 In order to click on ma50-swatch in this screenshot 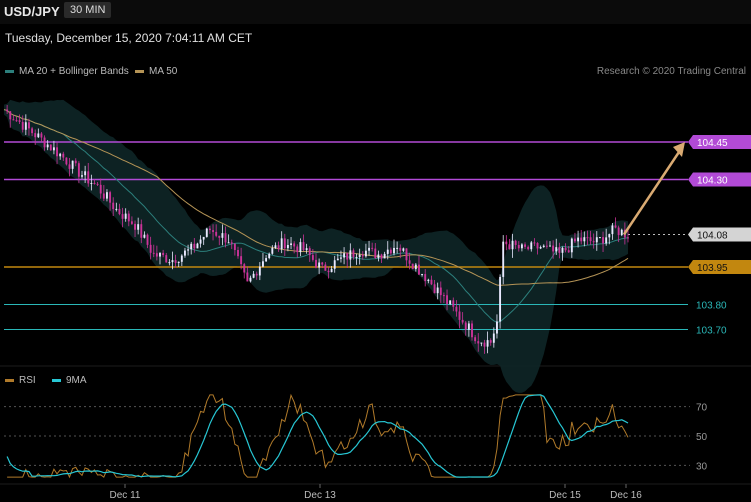, I will do `click(139, 71)`.